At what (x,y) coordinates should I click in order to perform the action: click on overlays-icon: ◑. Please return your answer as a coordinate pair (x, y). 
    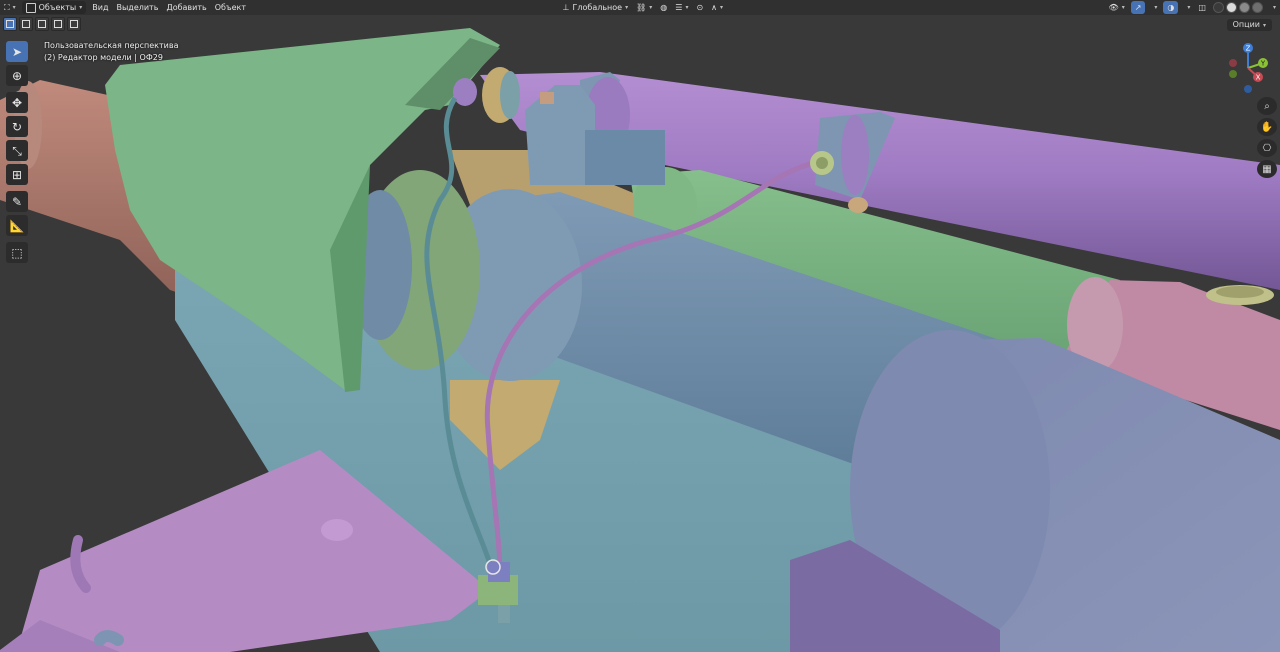
    Looking at the image, I should click on (1171, 7).